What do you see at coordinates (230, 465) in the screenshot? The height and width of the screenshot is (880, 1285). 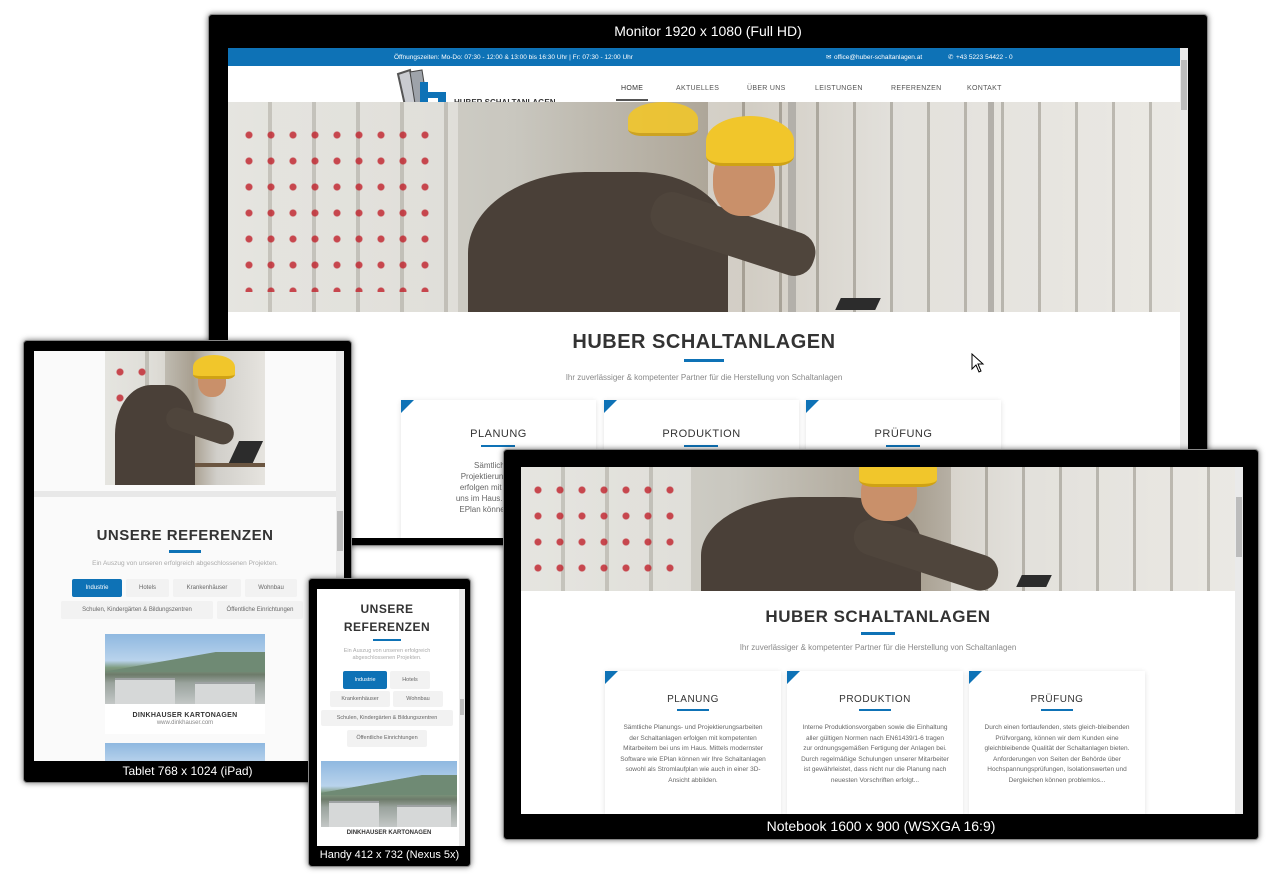 I see `desk` at bounding box center [230, 465].